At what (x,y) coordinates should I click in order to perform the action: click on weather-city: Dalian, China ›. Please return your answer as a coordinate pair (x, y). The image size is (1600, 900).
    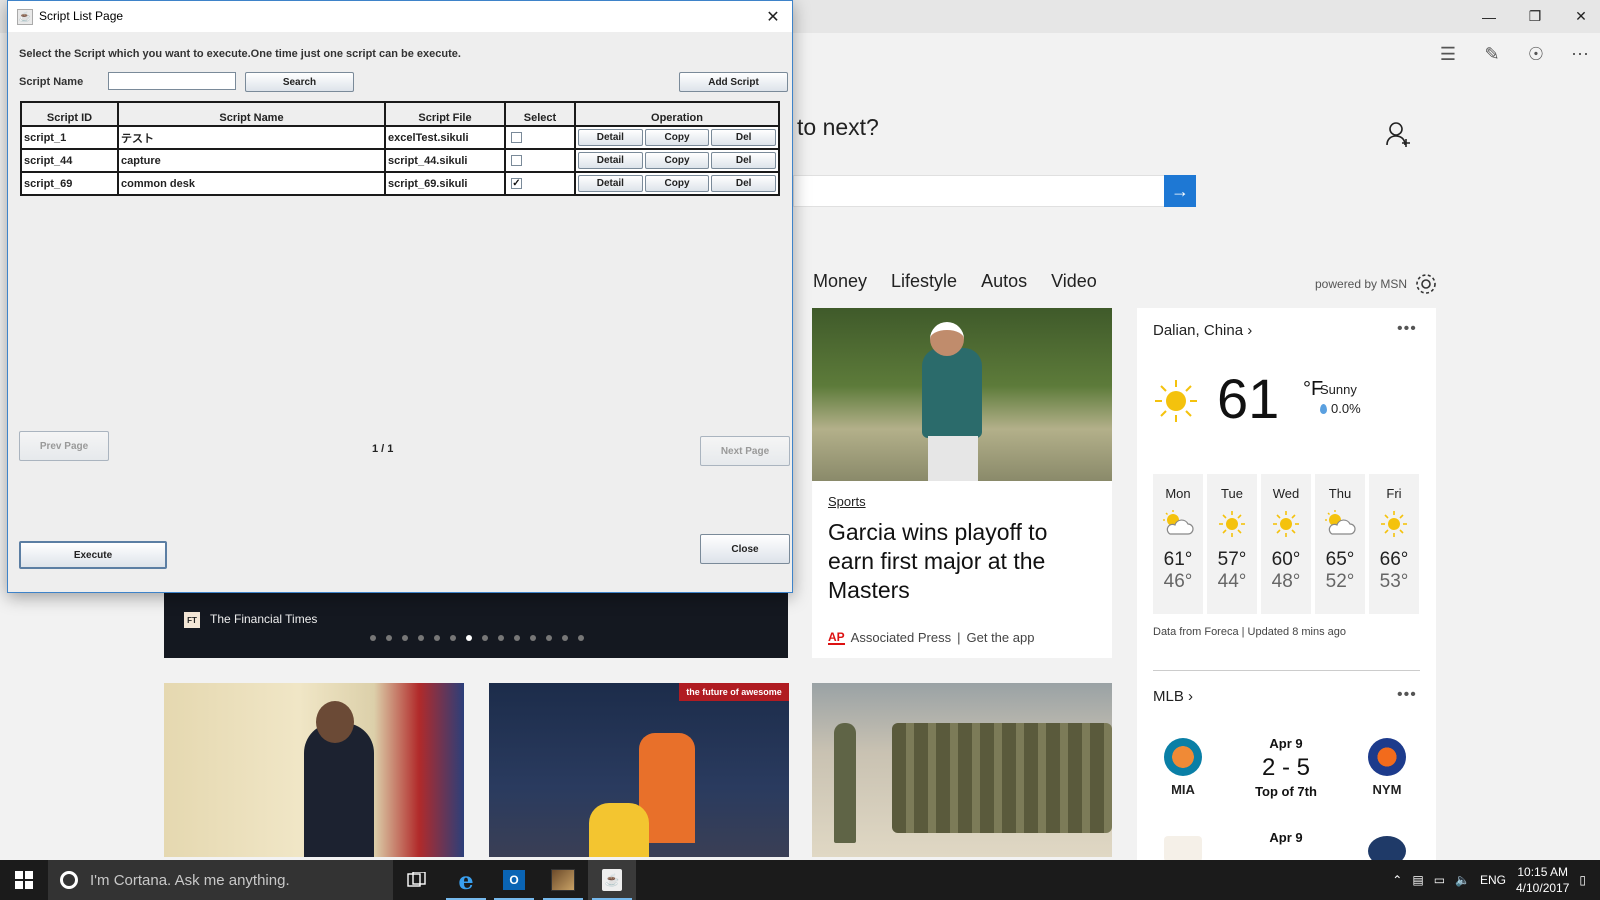
    Looking at the image, I should click on (1202, 330).